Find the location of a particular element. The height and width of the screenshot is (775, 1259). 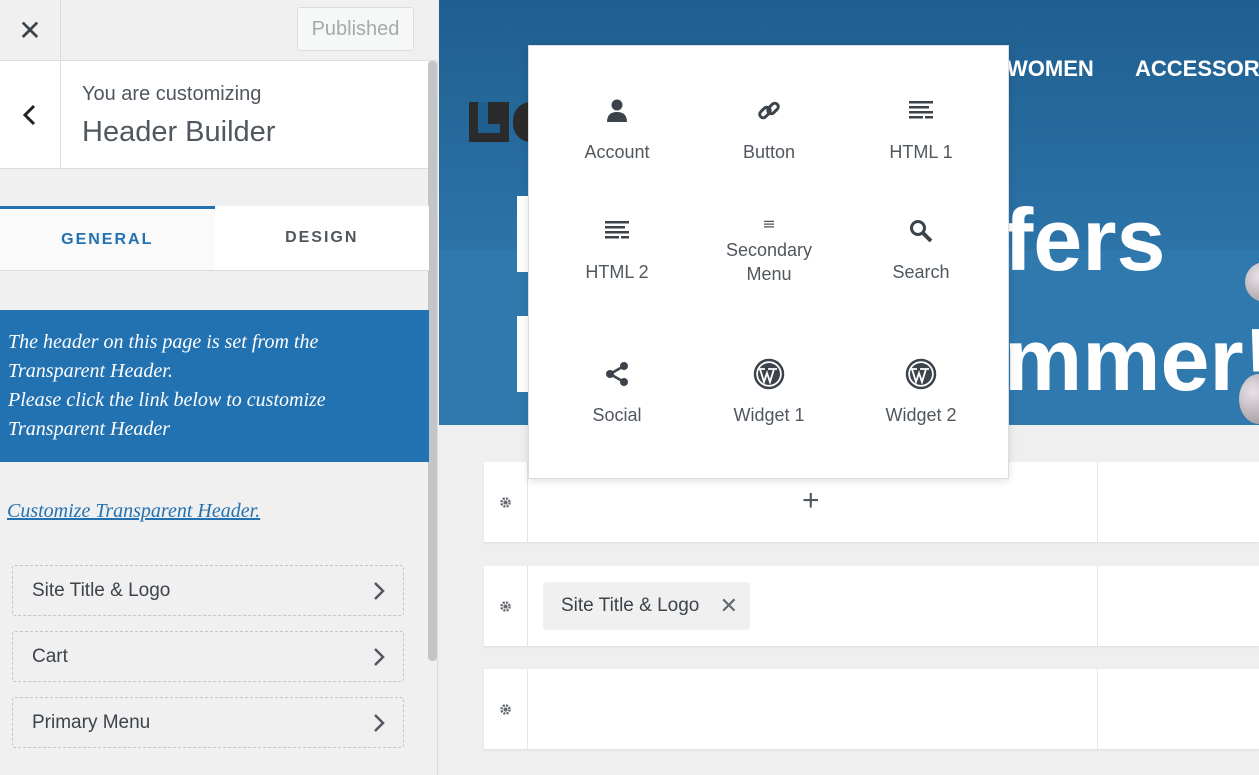

hero-heading-line1: fers is located at coordinates (1085, 239).